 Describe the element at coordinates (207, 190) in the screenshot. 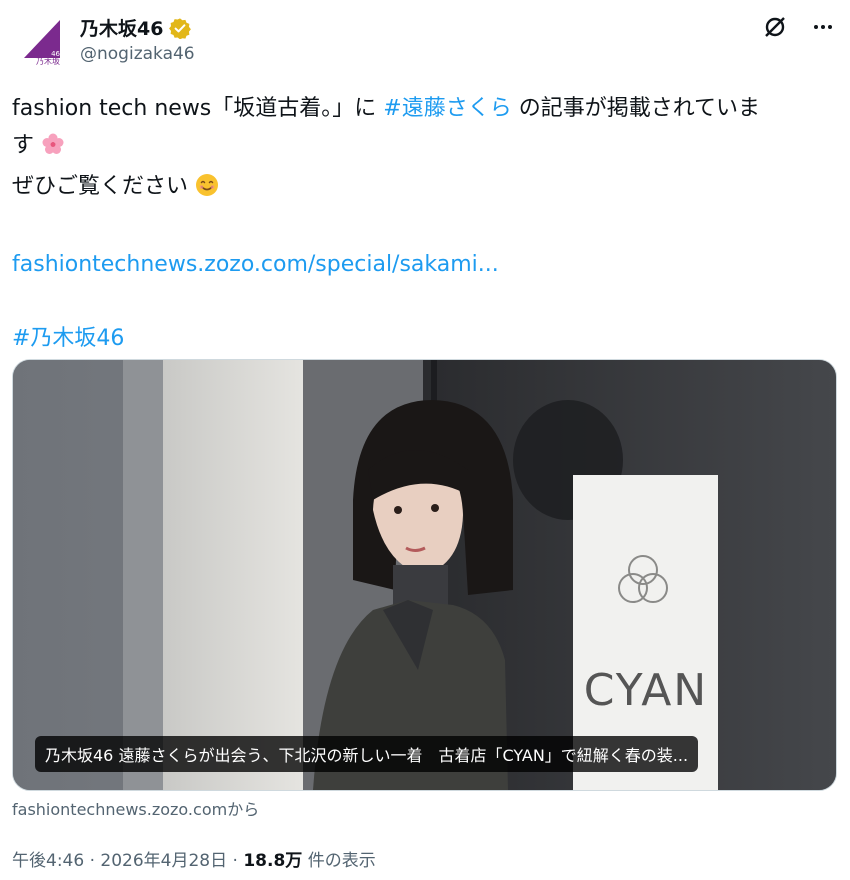

I see `smiling-face-icon` at that location.